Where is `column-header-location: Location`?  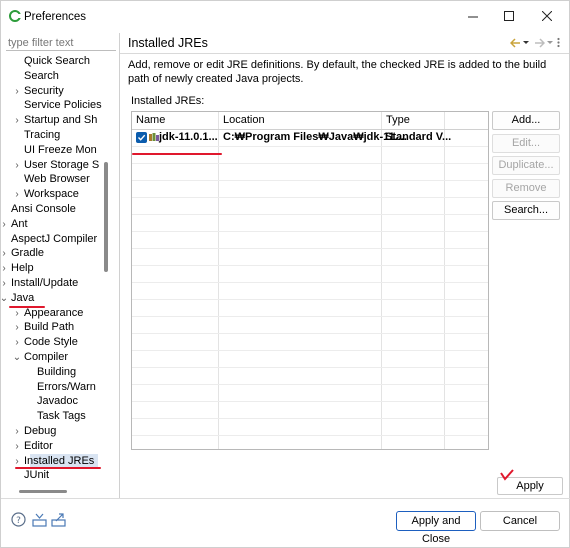
column-header-location: Location is located at coordinates (300, 120).